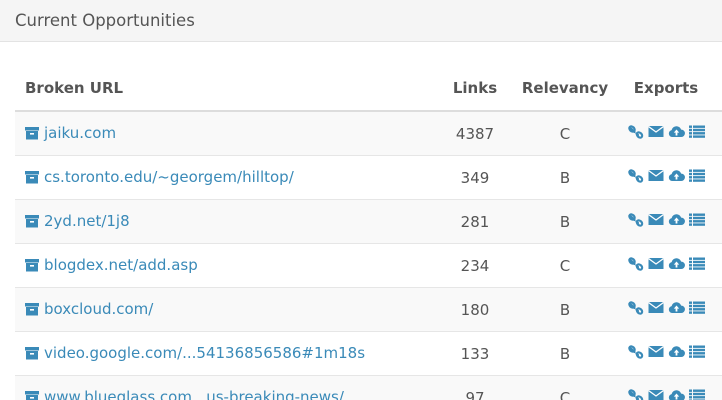  What do you see at coordinates (222, 89) in the screenshot?
I see `column-header-broken-url: Broken URL` at bounding box center [222, 89].